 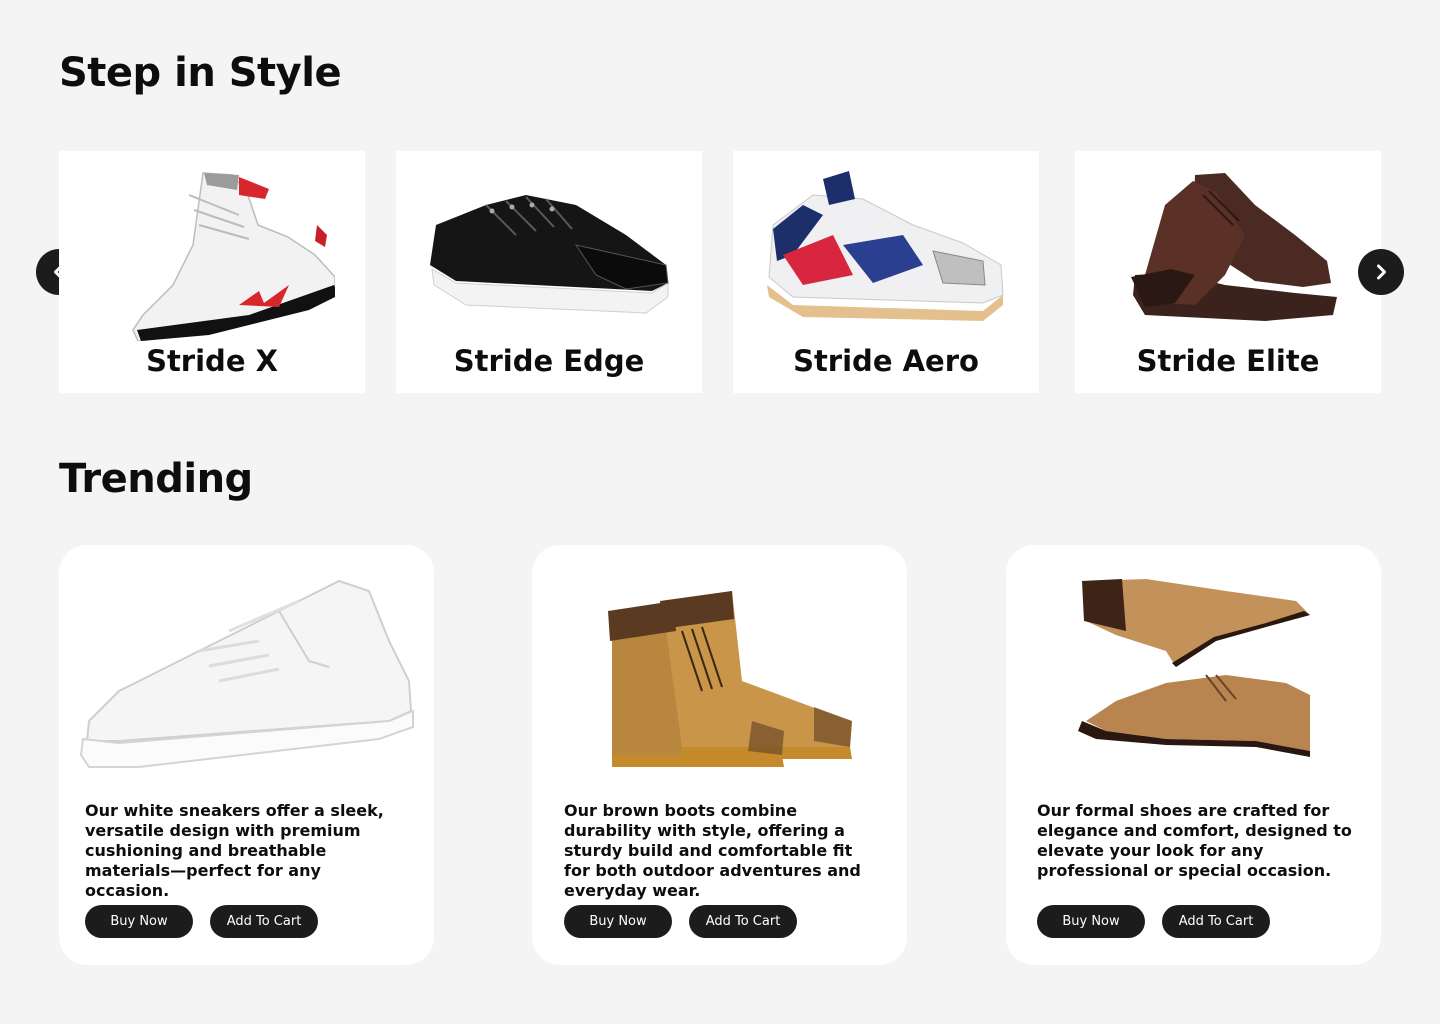 I want to click on formal-shoes-image, so click(x=1194, y=668).